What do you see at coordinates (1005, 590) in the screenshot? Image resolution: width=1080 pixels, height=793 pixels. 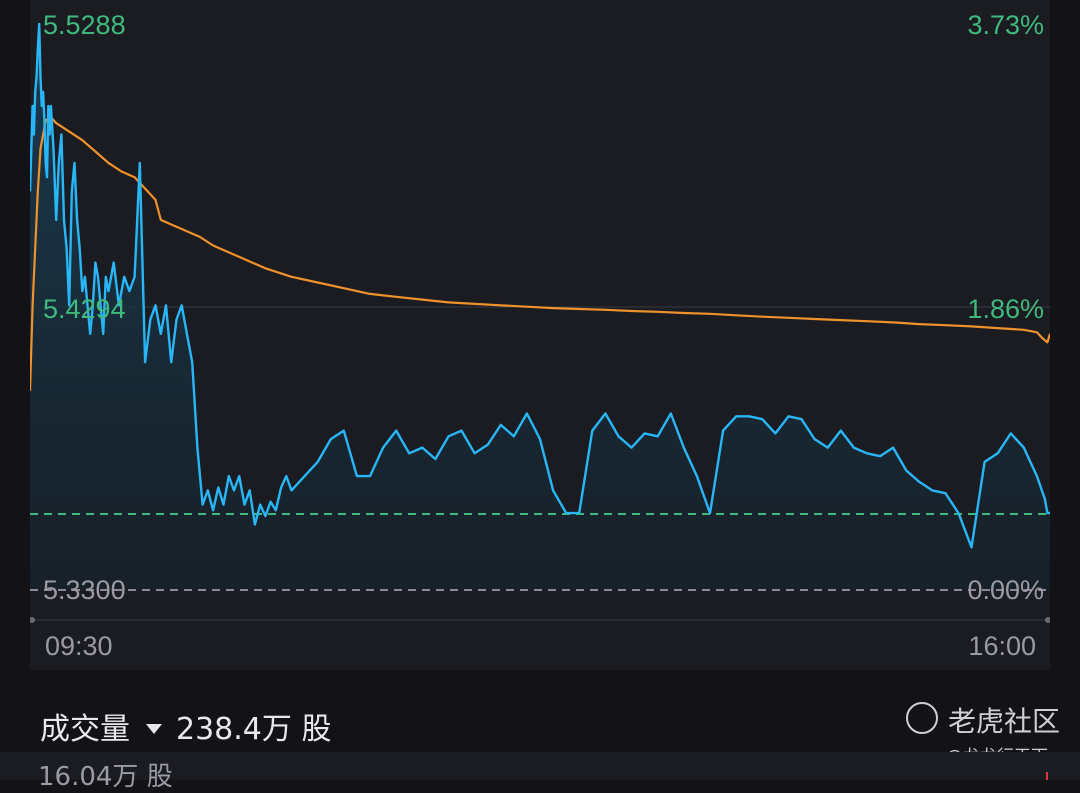 I see `percent-low-label: 0.00%` at bounding box center [1005, 590].